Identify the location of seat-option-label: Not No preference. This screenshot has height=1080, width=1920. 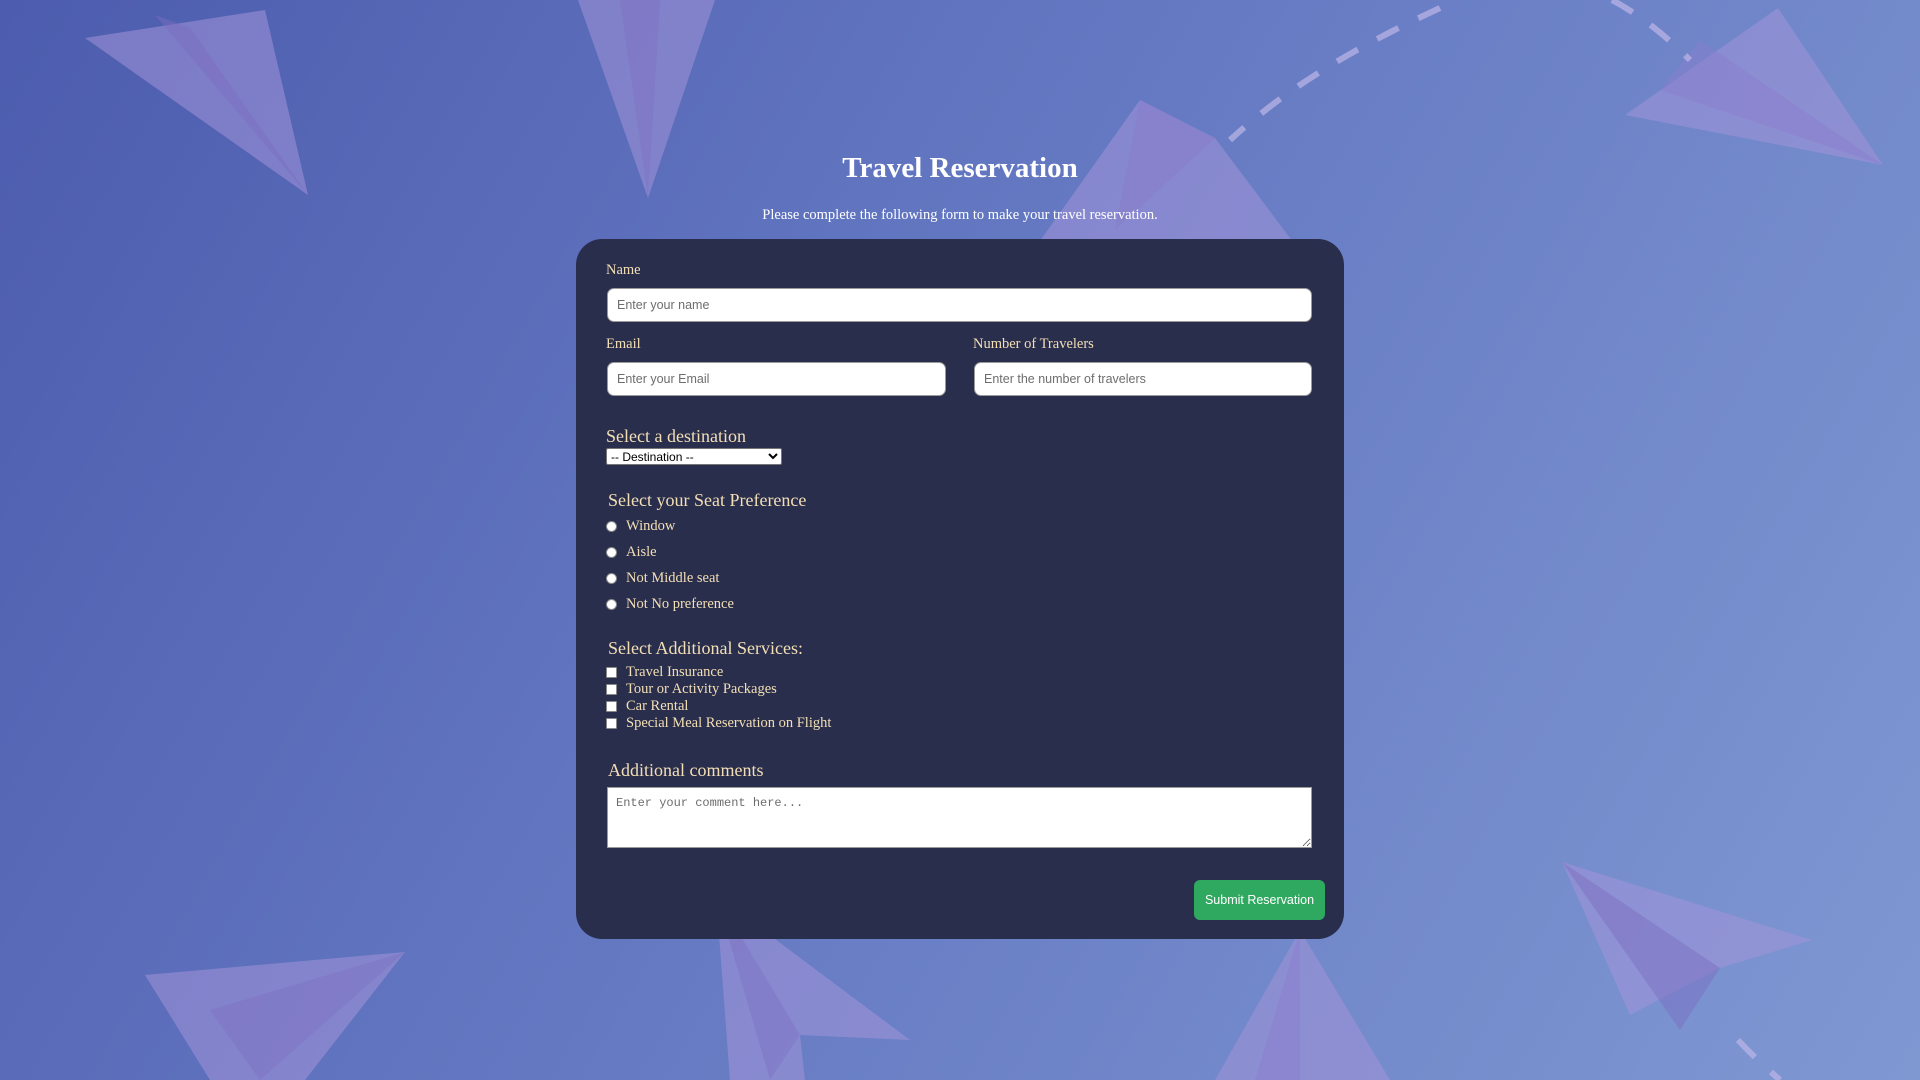
(680, 603).